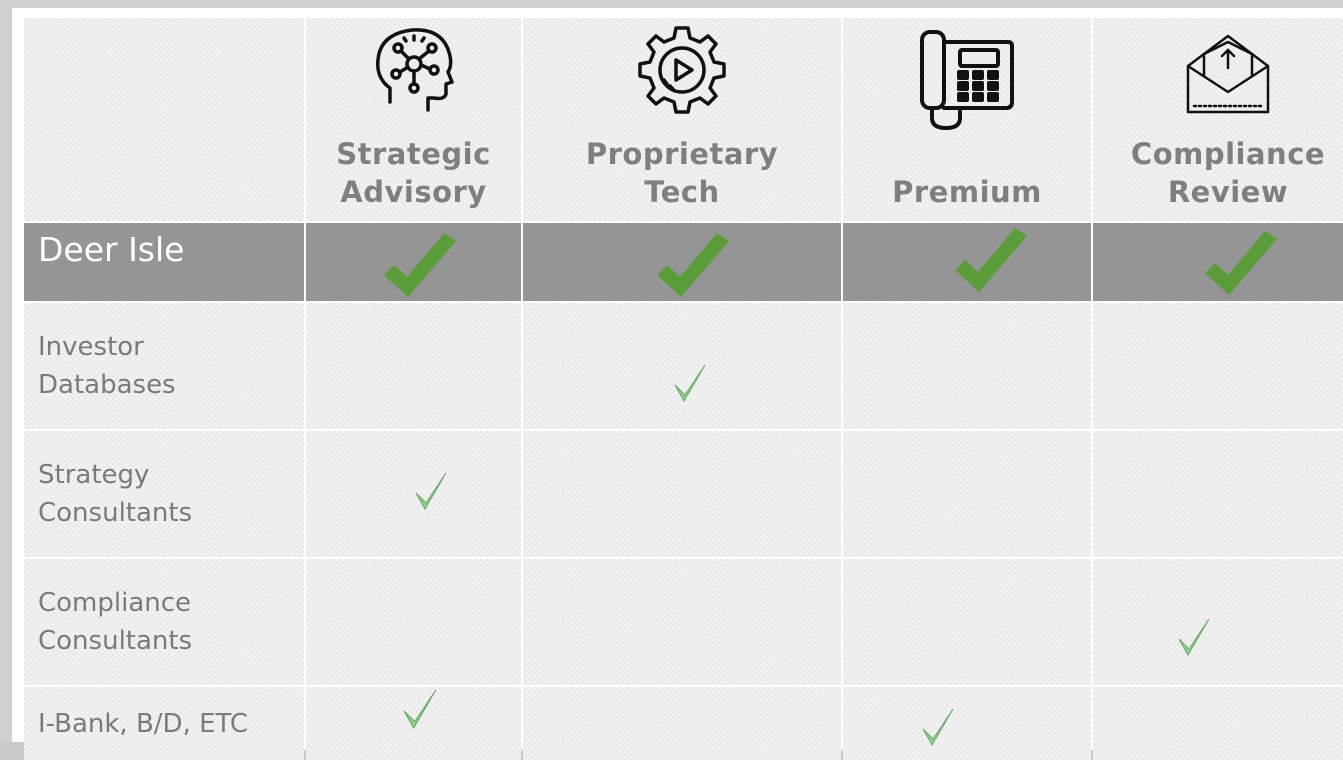  Describe the element at coordinates (967, 192) in the screenshot. I see `column-title: Premium` at that location.